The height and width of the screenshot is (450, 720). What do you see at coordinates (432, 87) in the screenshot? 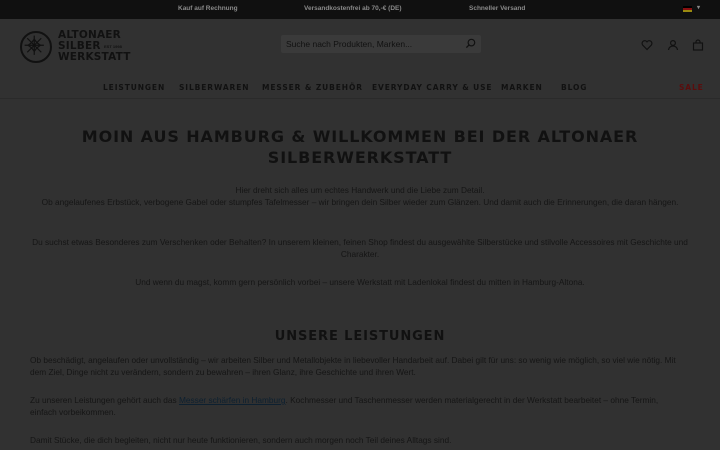
I see `nav-item-everyday-carry: EVERYDAY CARRY & USE` at bounding box center [432, 87].